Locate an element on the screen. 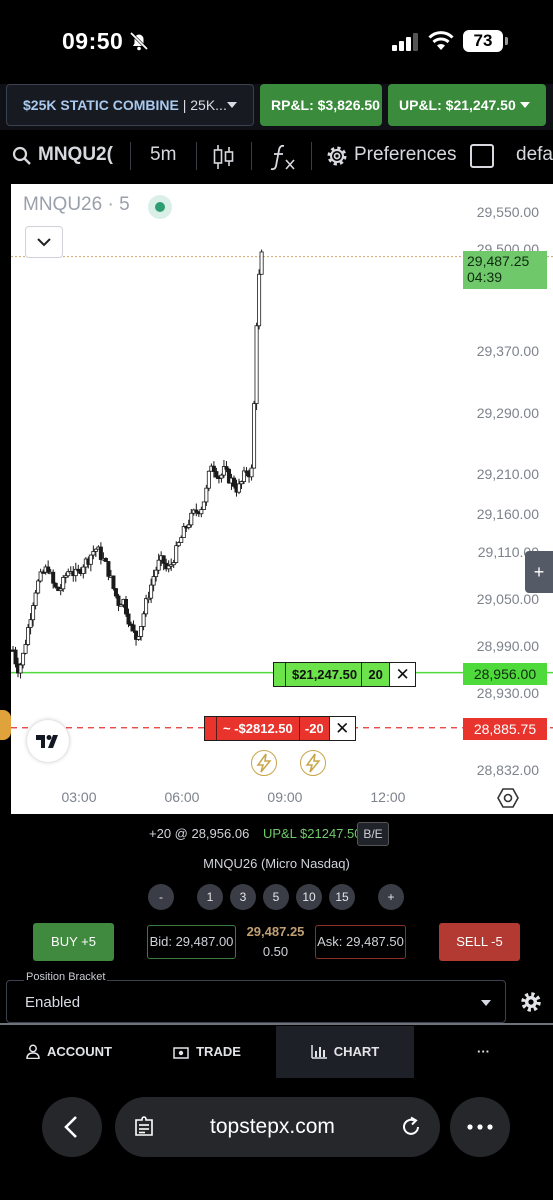 The image size is (553, 1200). stop-line-label: ~ -$2812.50 -20 ✕ is located at coordinates (280, 728).